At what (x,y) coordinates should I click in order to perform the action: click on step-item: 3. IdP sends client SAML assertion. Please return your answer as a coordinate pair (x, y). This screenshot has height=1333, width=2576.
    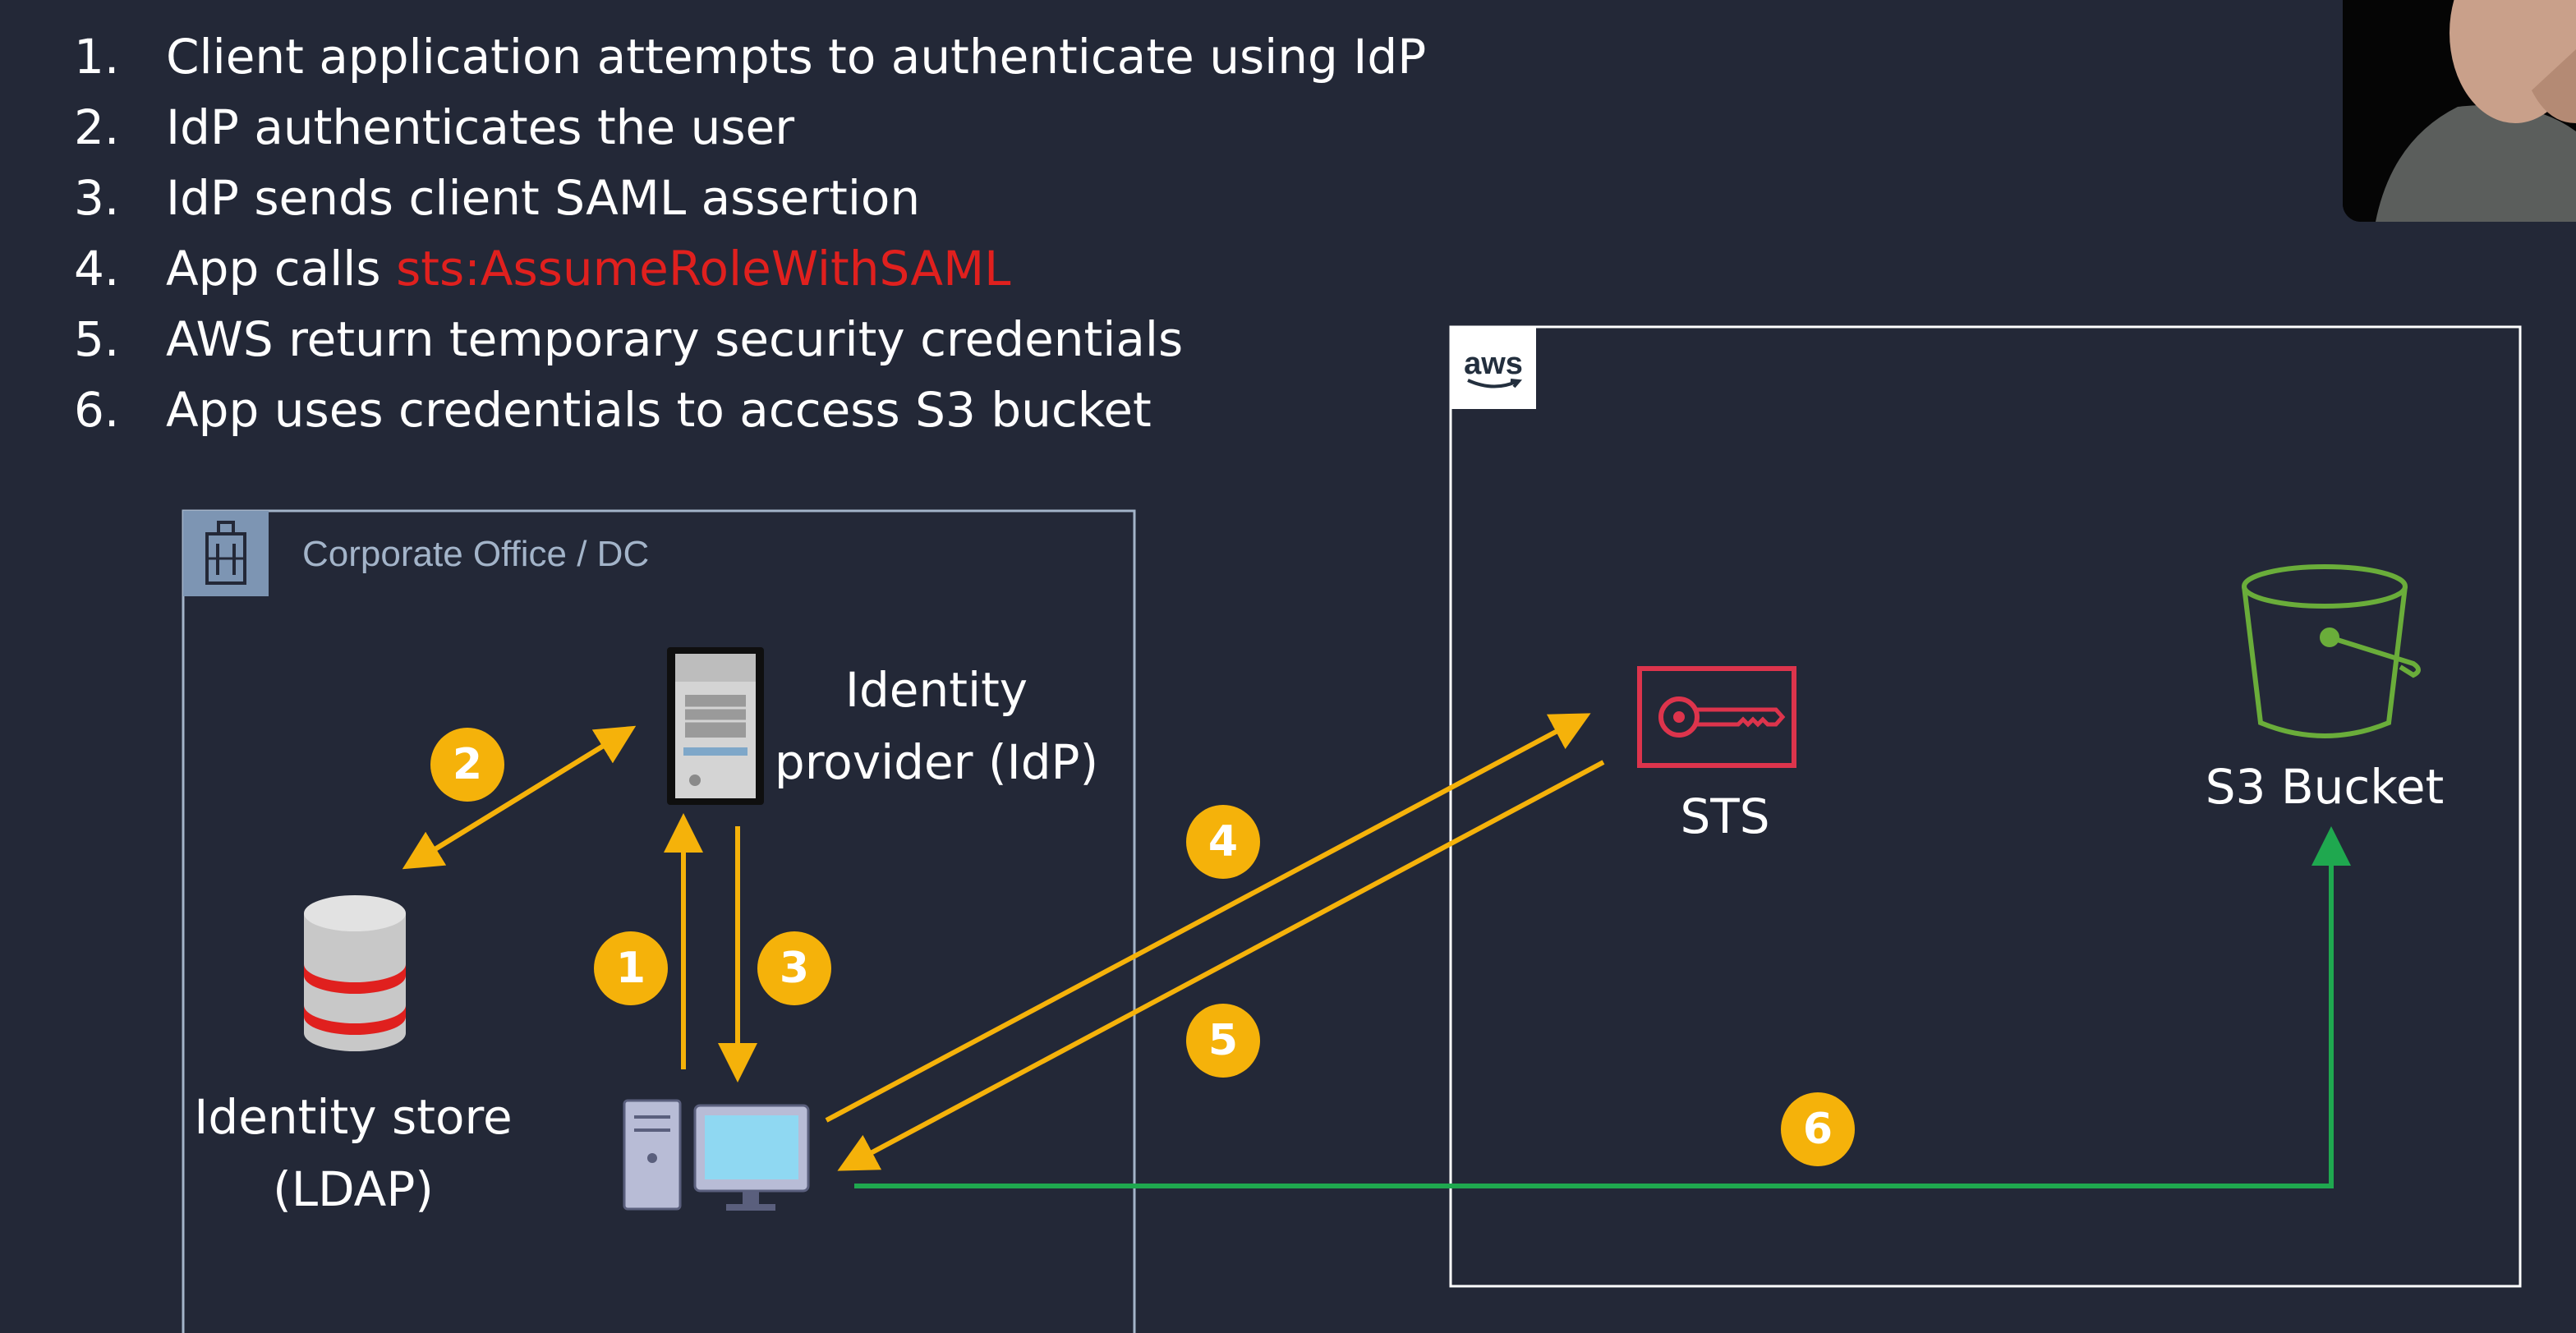
    Looking at the image, I should click on (750, 198).